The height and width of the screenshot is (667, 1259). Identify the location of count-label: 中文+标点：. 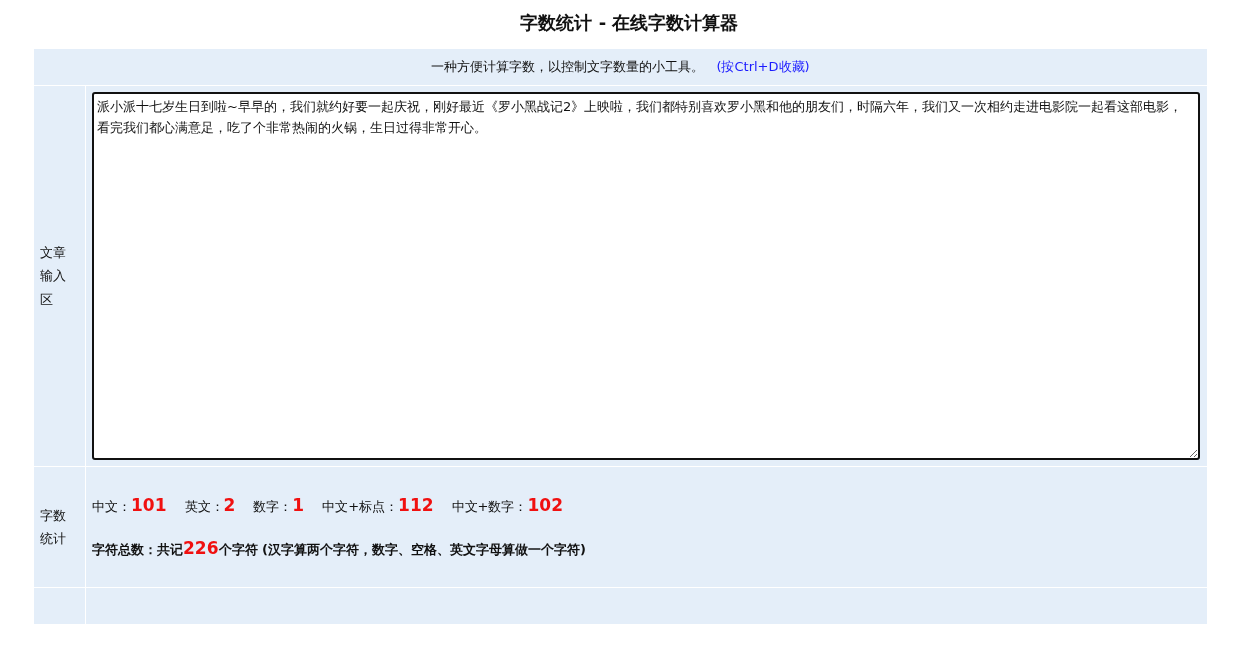
(360, 506).